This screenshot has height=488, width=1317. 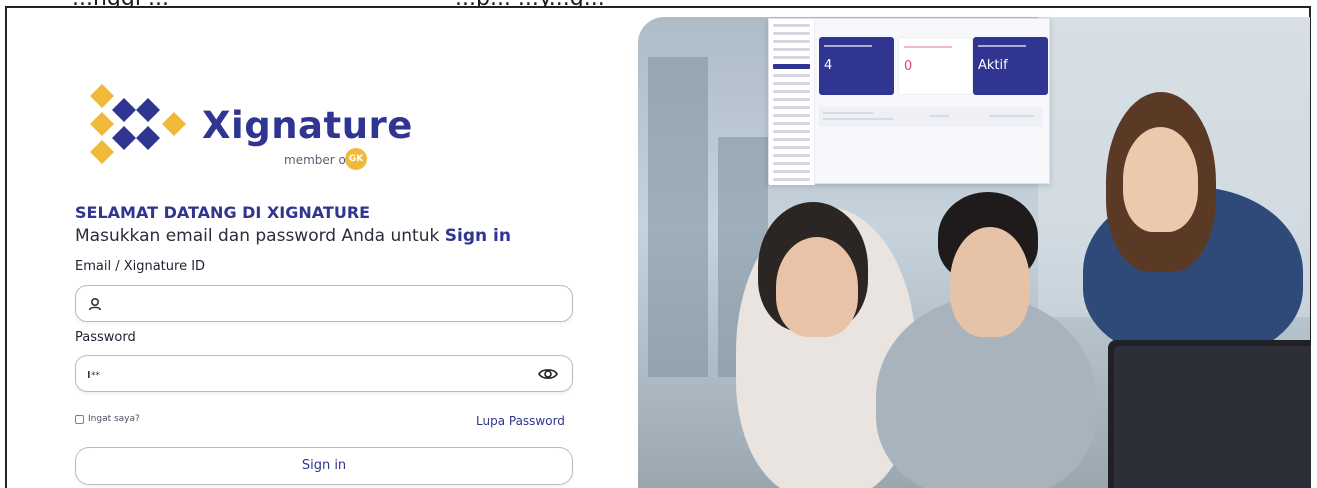 What do you see at coordinates (324, 466) in the screenshot?
I see `sign-in-button: Sign in` at bounding box center [324, 466].